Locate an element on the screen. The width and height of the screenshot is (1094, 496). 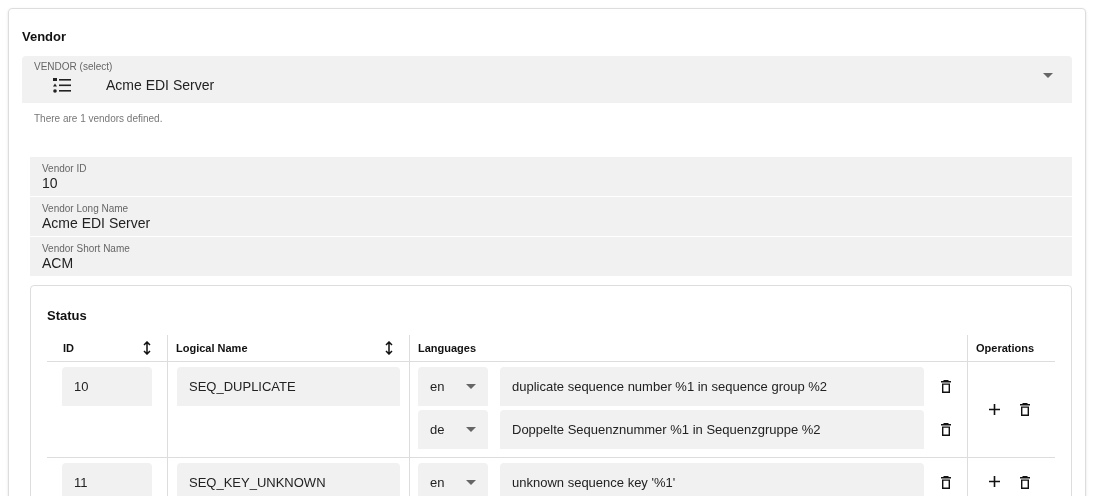
id-field: 10 is located at coordinates (107, 386).